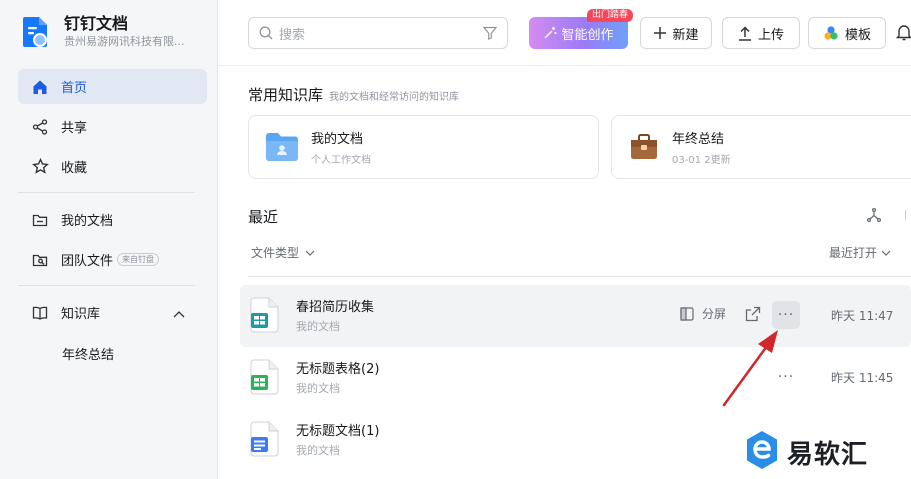  What do you see at coordinates (587, 35) in the screenshot?
I see `ai-create-label: 智能创作` at bounding box center [587, 35].